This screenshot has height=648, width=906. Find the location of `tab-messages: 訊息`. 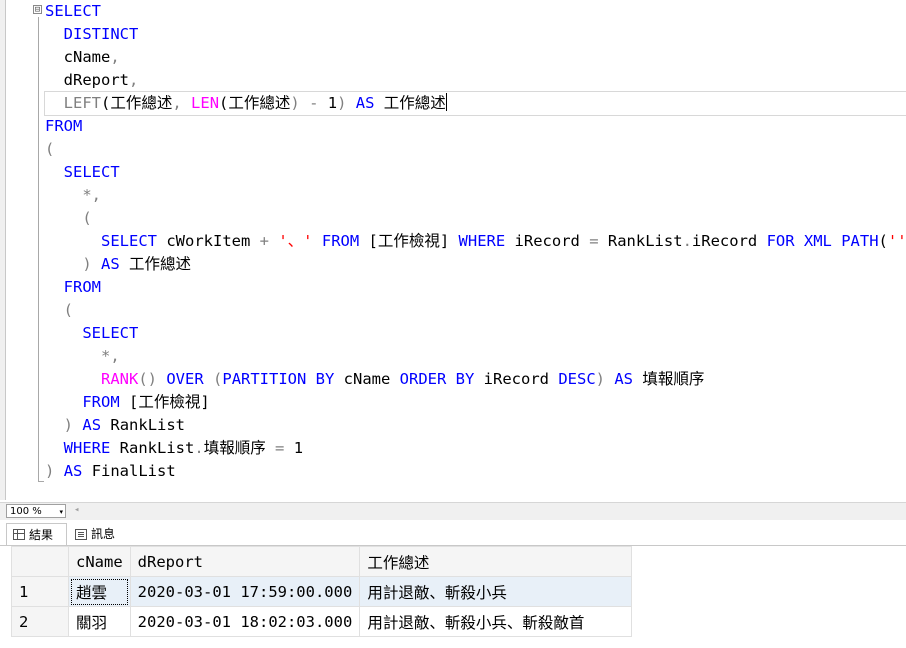

tab-messages: 訊息 is located at coordinates (99, 534).